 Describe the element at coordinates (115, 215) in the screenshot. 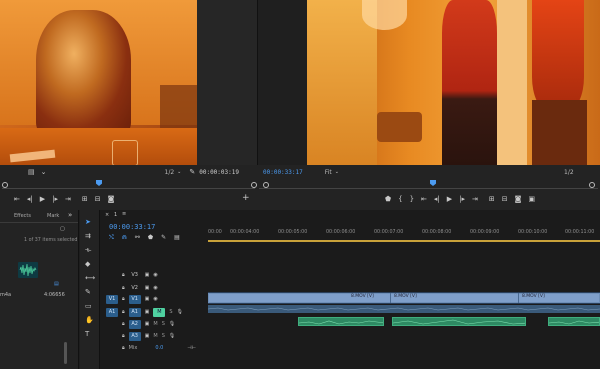

I see `sequence-tab: 1` at that location.